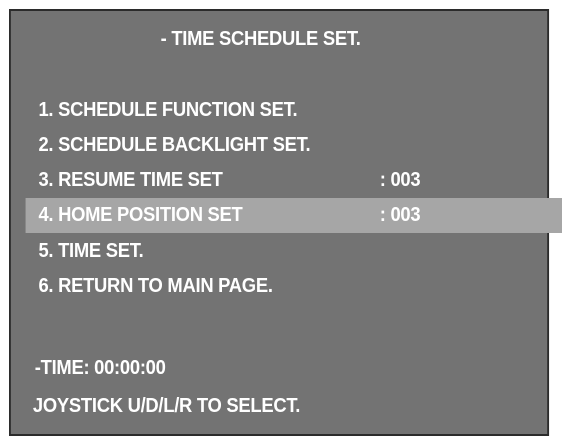 This screenshot has width=562, height=441. Describe the element at coordinates (294, 251) in the screenshot. I see `menu-item-time-set: 5. TIME SET.` at that location.